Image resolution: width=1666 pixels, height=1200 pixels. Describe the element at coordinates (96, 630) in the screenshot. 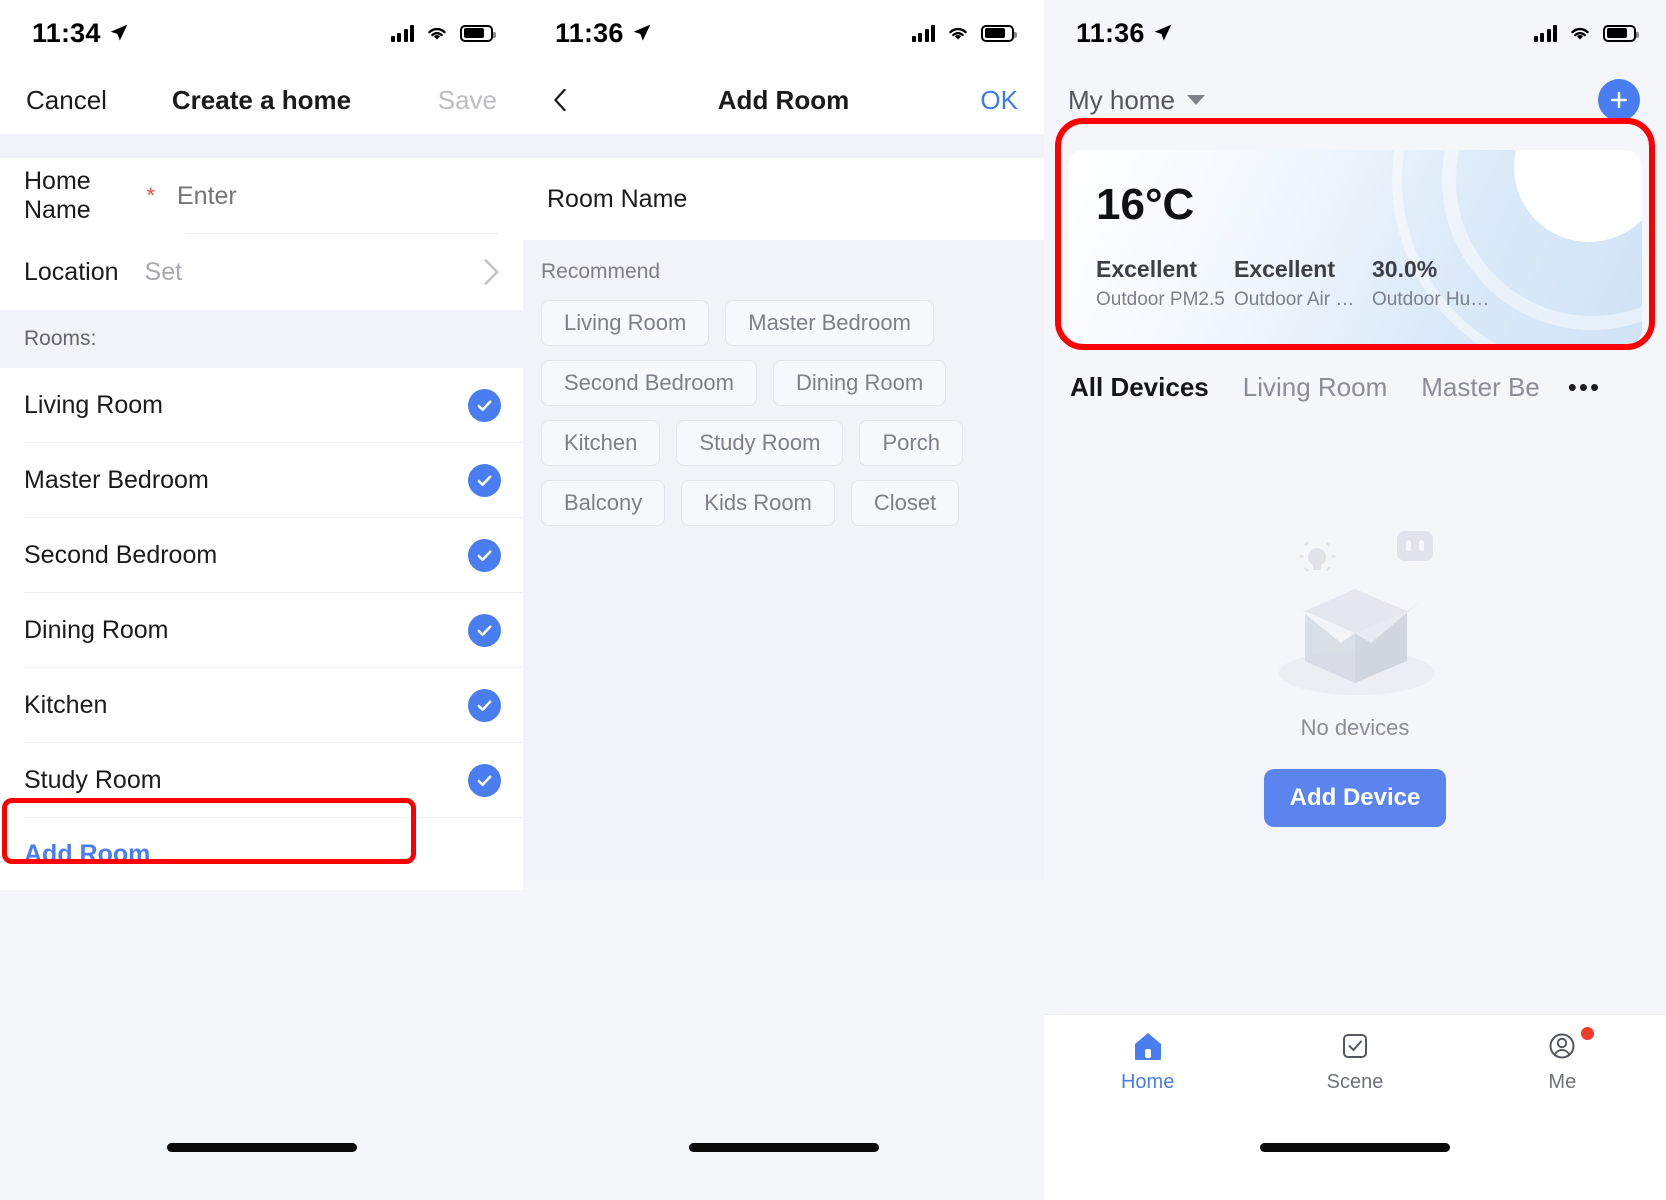

I see `room-label: Dining Room` at that location.